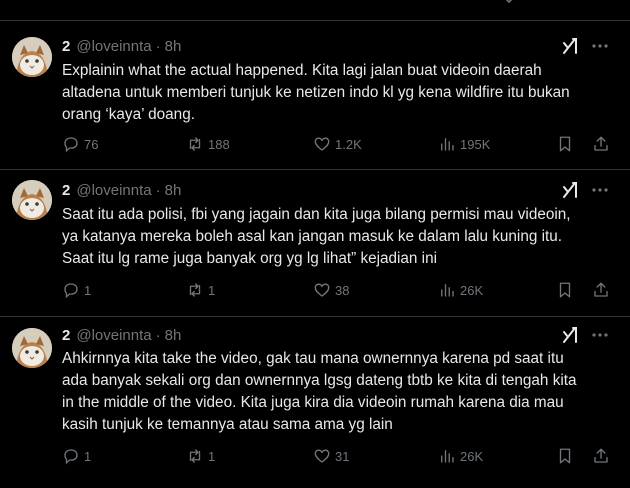 This screenshot has height=488, width=630. I want to click on repost-count: 188, so click(219, 144).